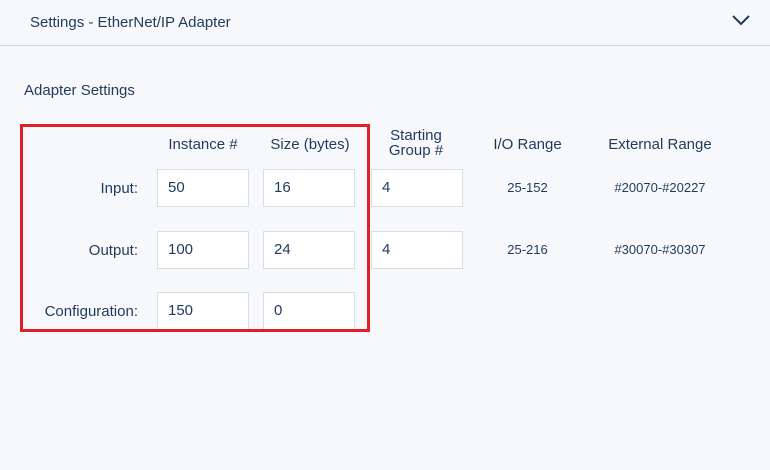  What do you see at coordinates (527, 249) in the screenshot?
I see `output-io-range: 25-216` at bounding box center [527, 249].